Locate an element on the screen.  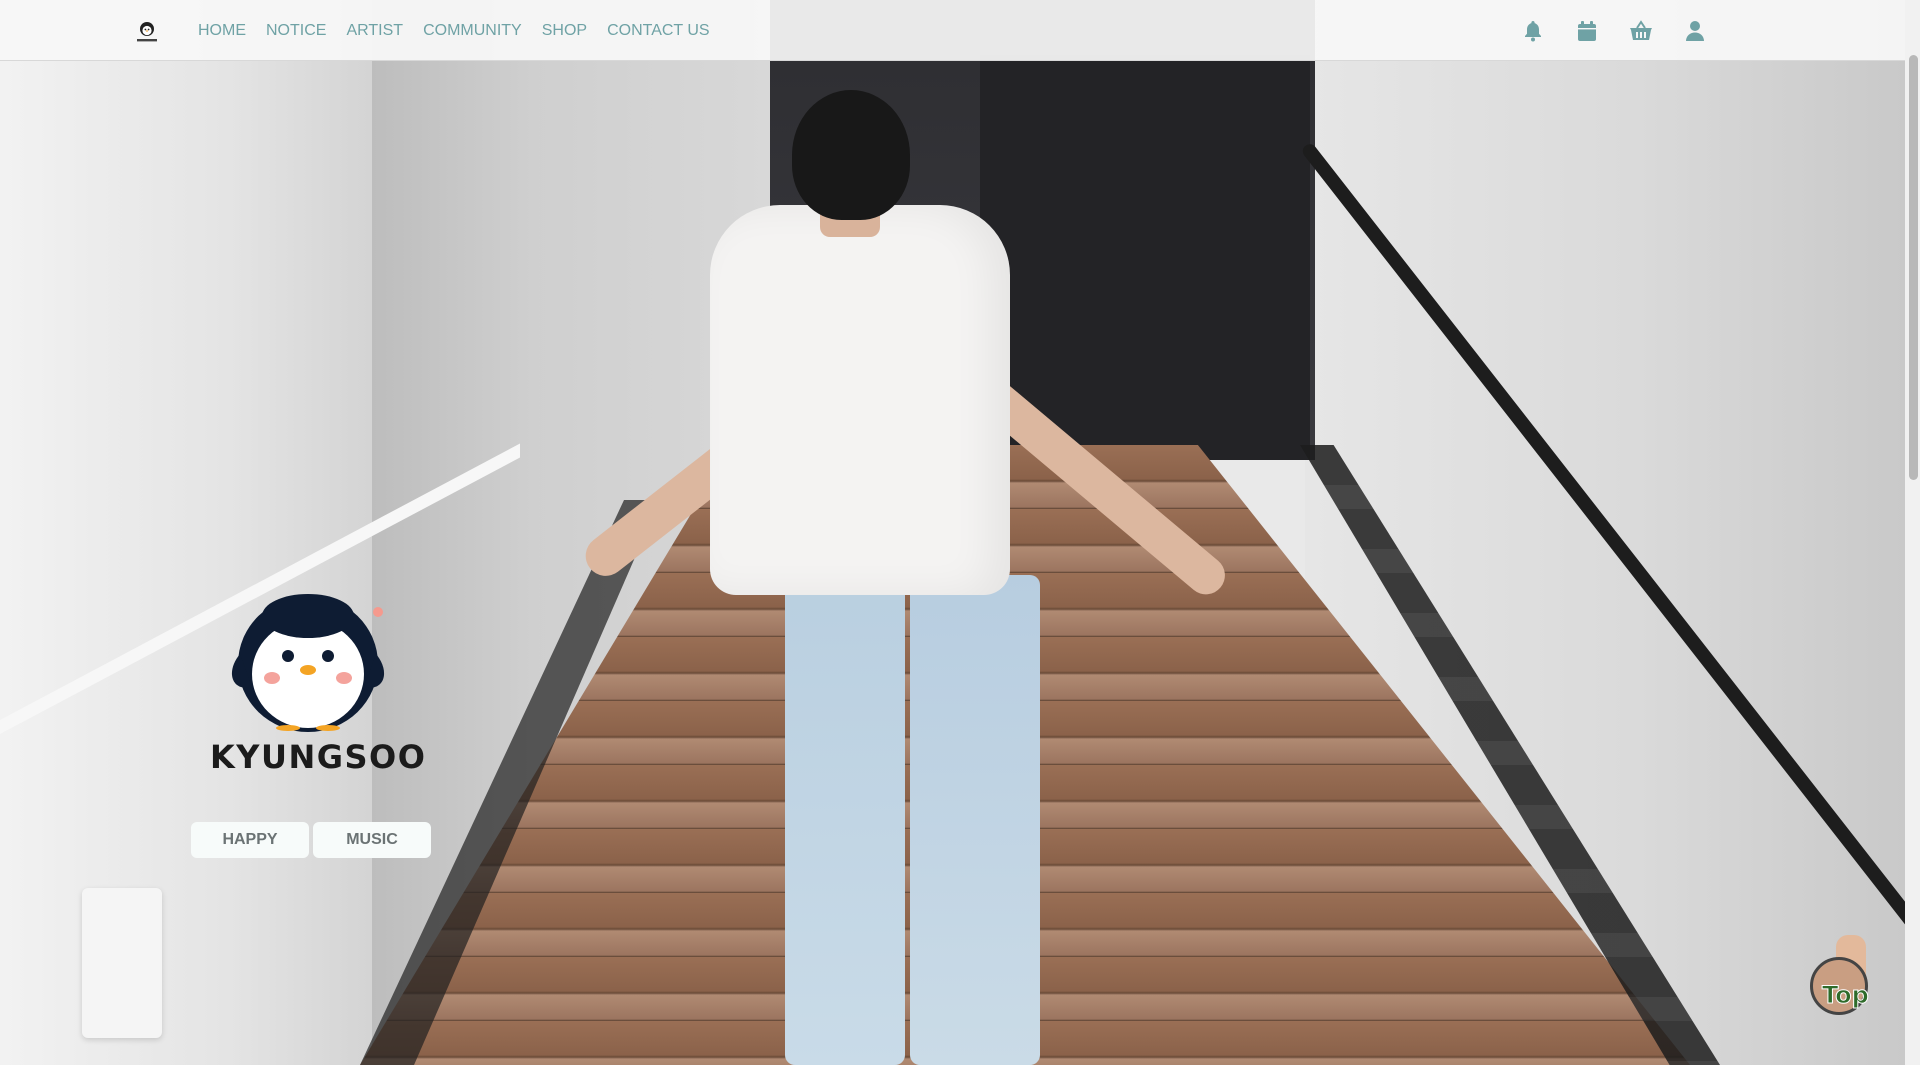
penguin-logo is located at coordinates (310, 662).